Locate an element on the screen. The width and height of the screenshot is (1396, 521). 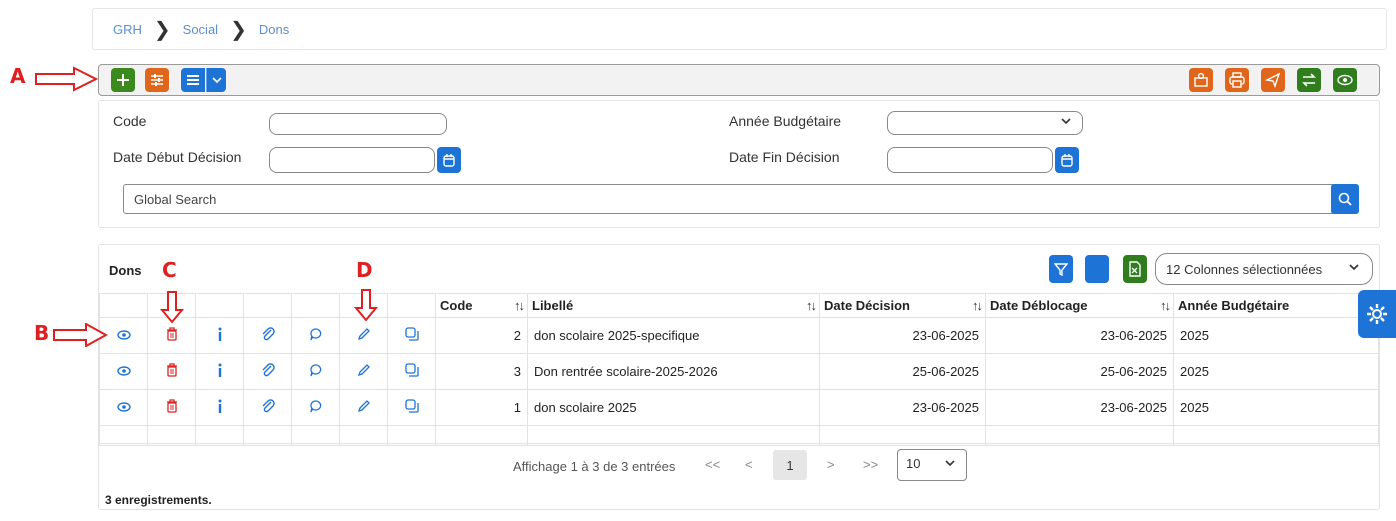
code-label: Code is located at coordinates (130, 121).